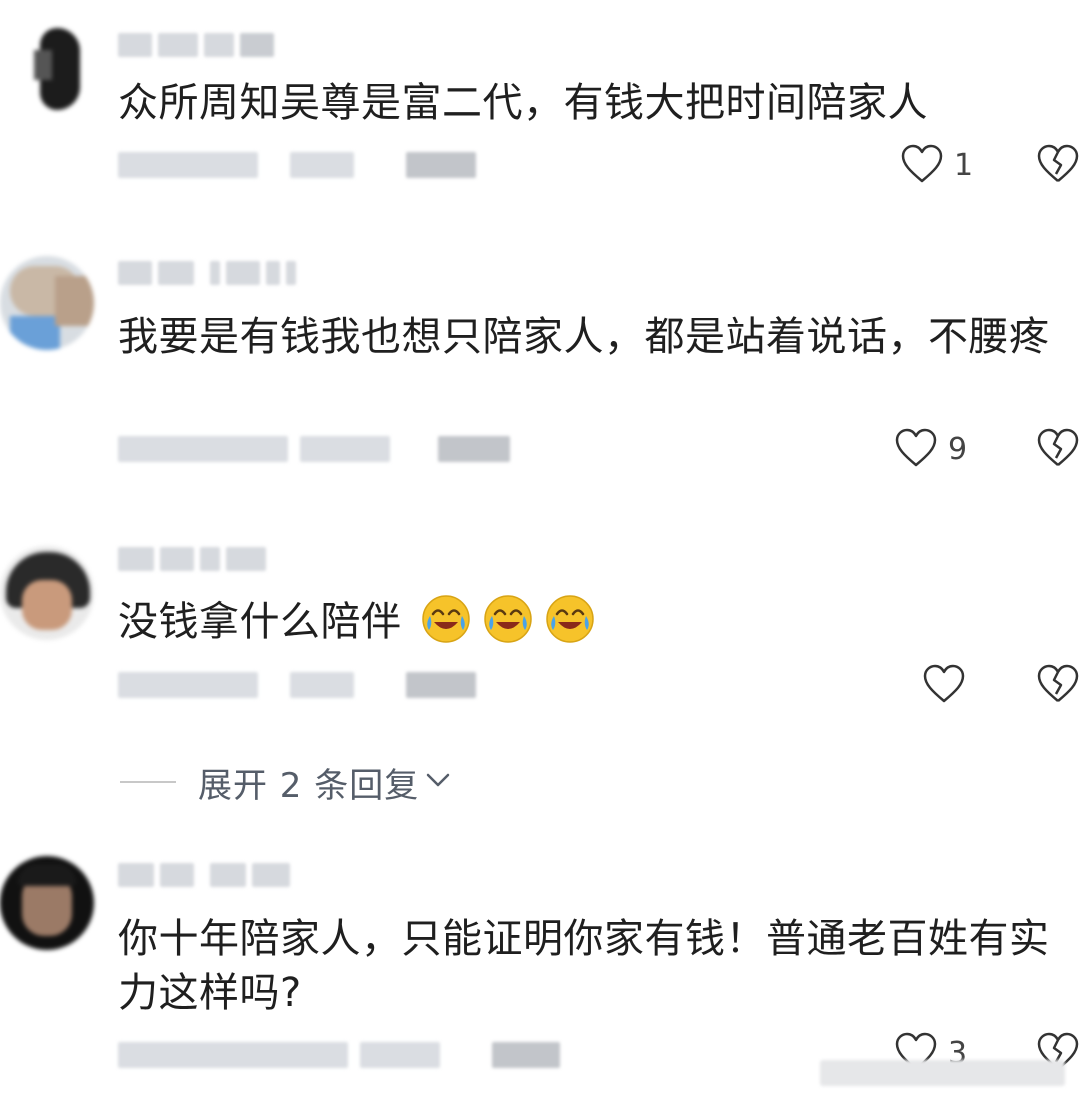 The image size is (1080, 1100). I want to click on username, so click(204, 875).